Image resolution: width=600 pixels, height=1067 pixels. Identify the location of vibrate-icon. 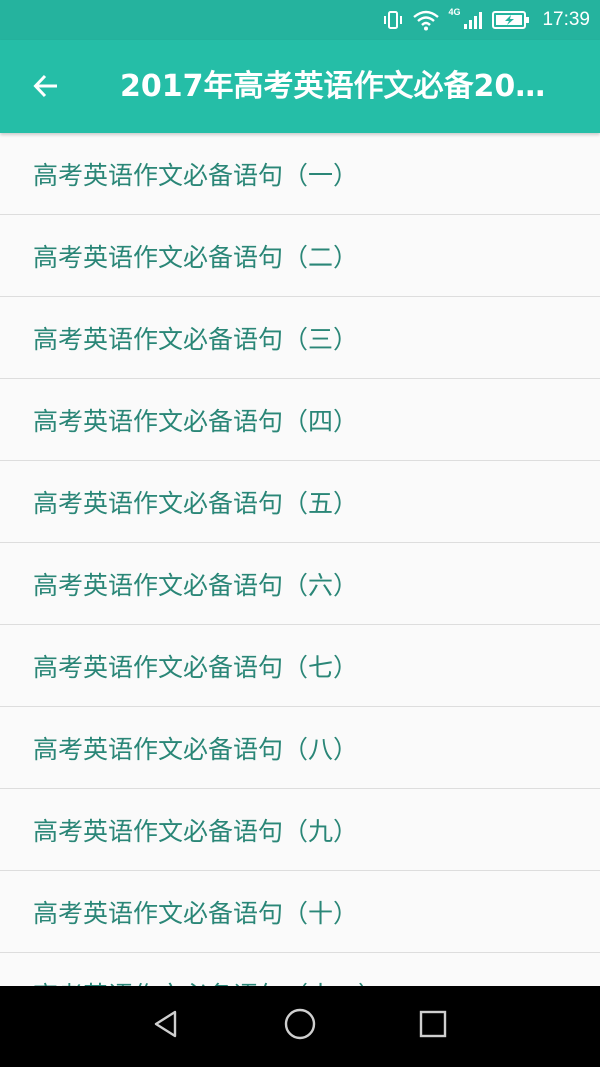
(393, 20).